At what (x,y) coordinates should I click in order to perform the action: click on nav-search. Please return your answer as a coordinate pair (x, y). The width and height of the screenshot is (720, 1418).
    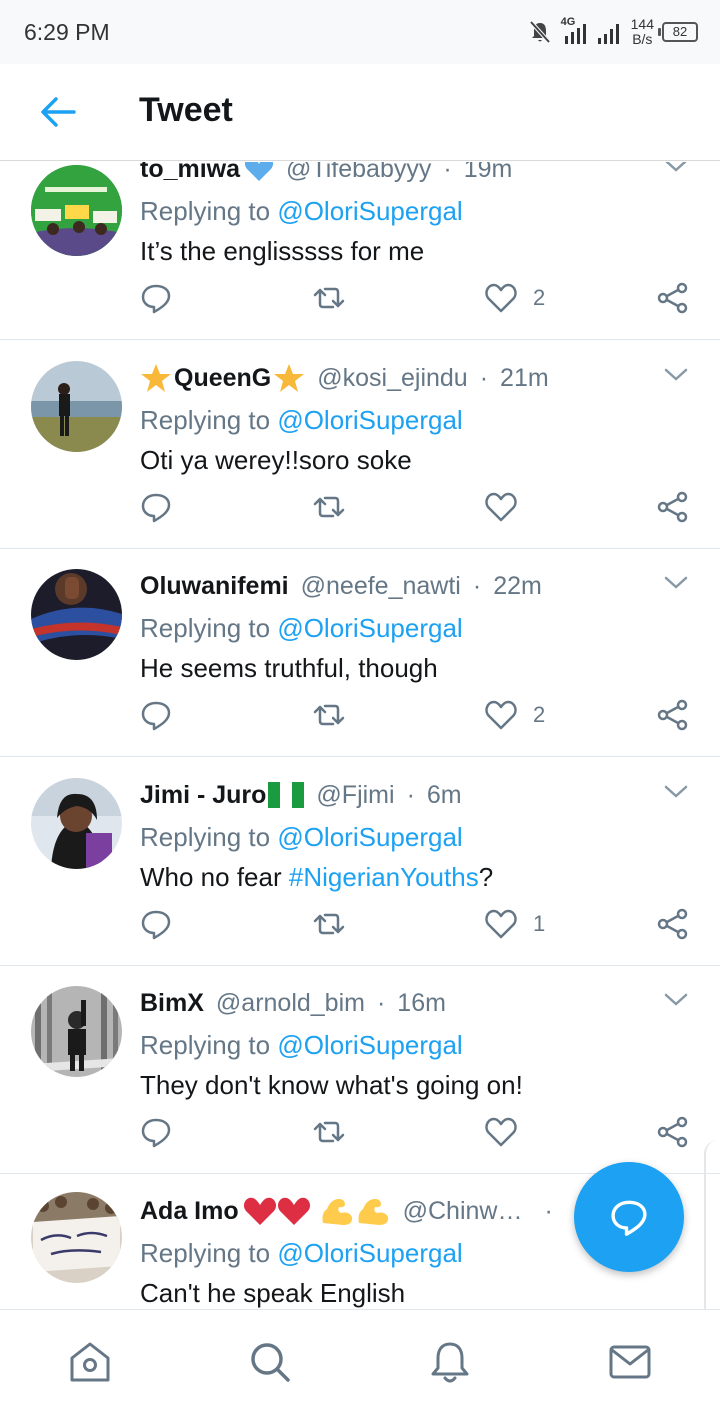
    Looking at the image, I should click on (270, 1362).